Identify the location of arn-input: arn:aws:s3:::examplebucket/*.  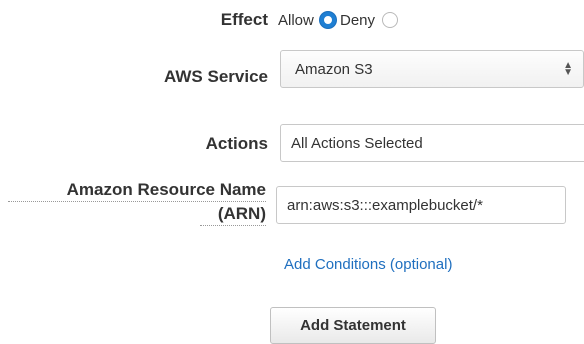
(421, 205).